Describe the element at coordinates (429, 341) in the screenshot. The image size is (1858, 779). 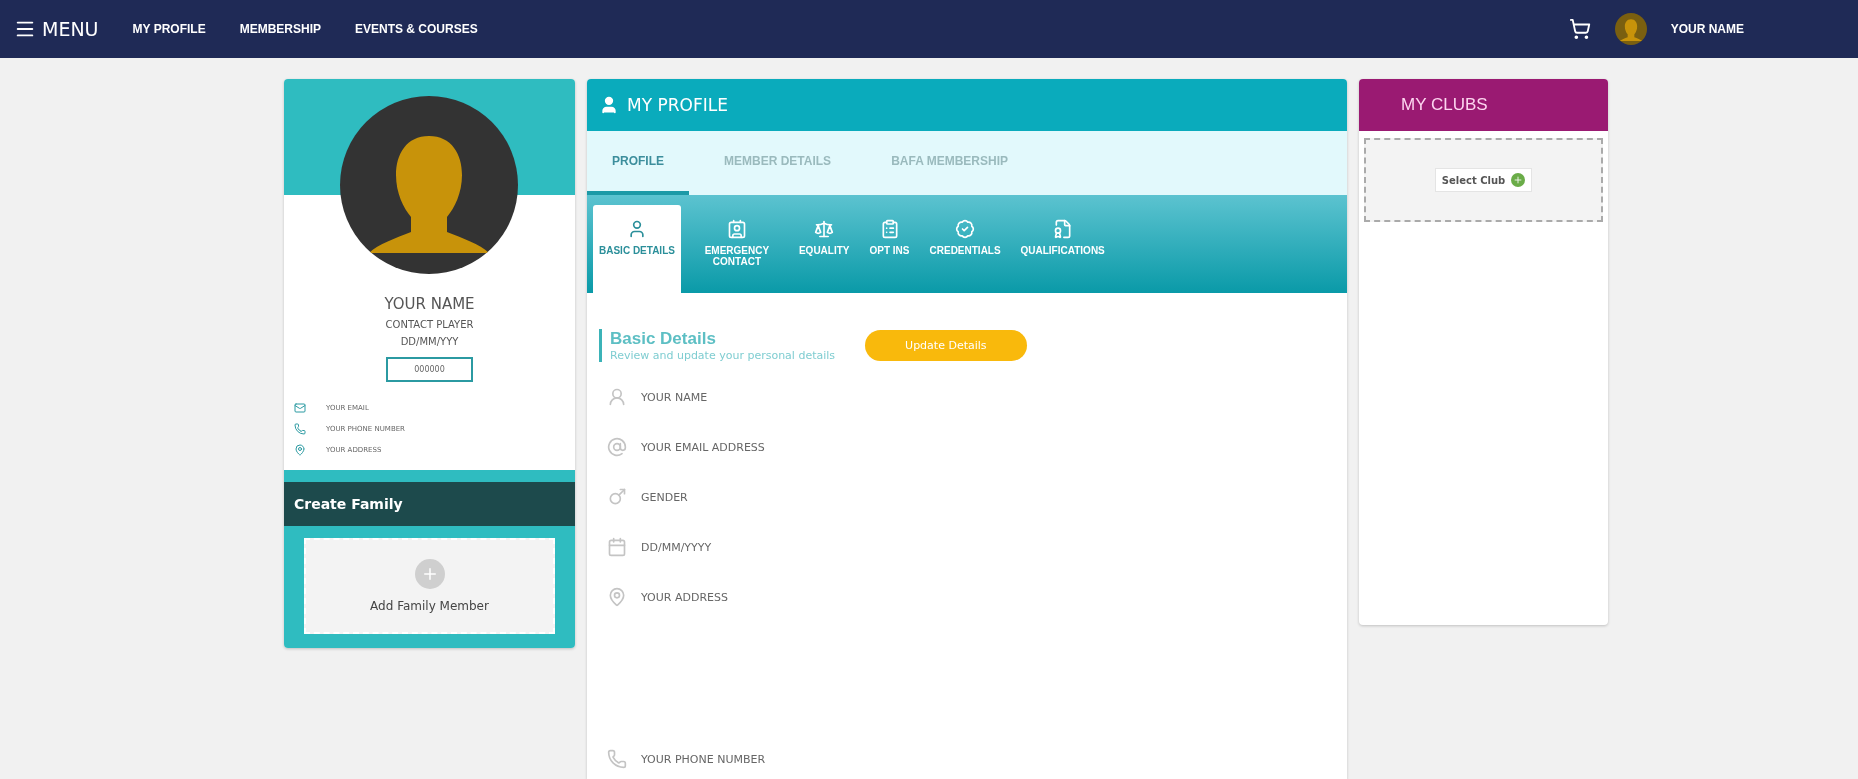
I see `profile-dob: DD/MM/YYY` at that location.